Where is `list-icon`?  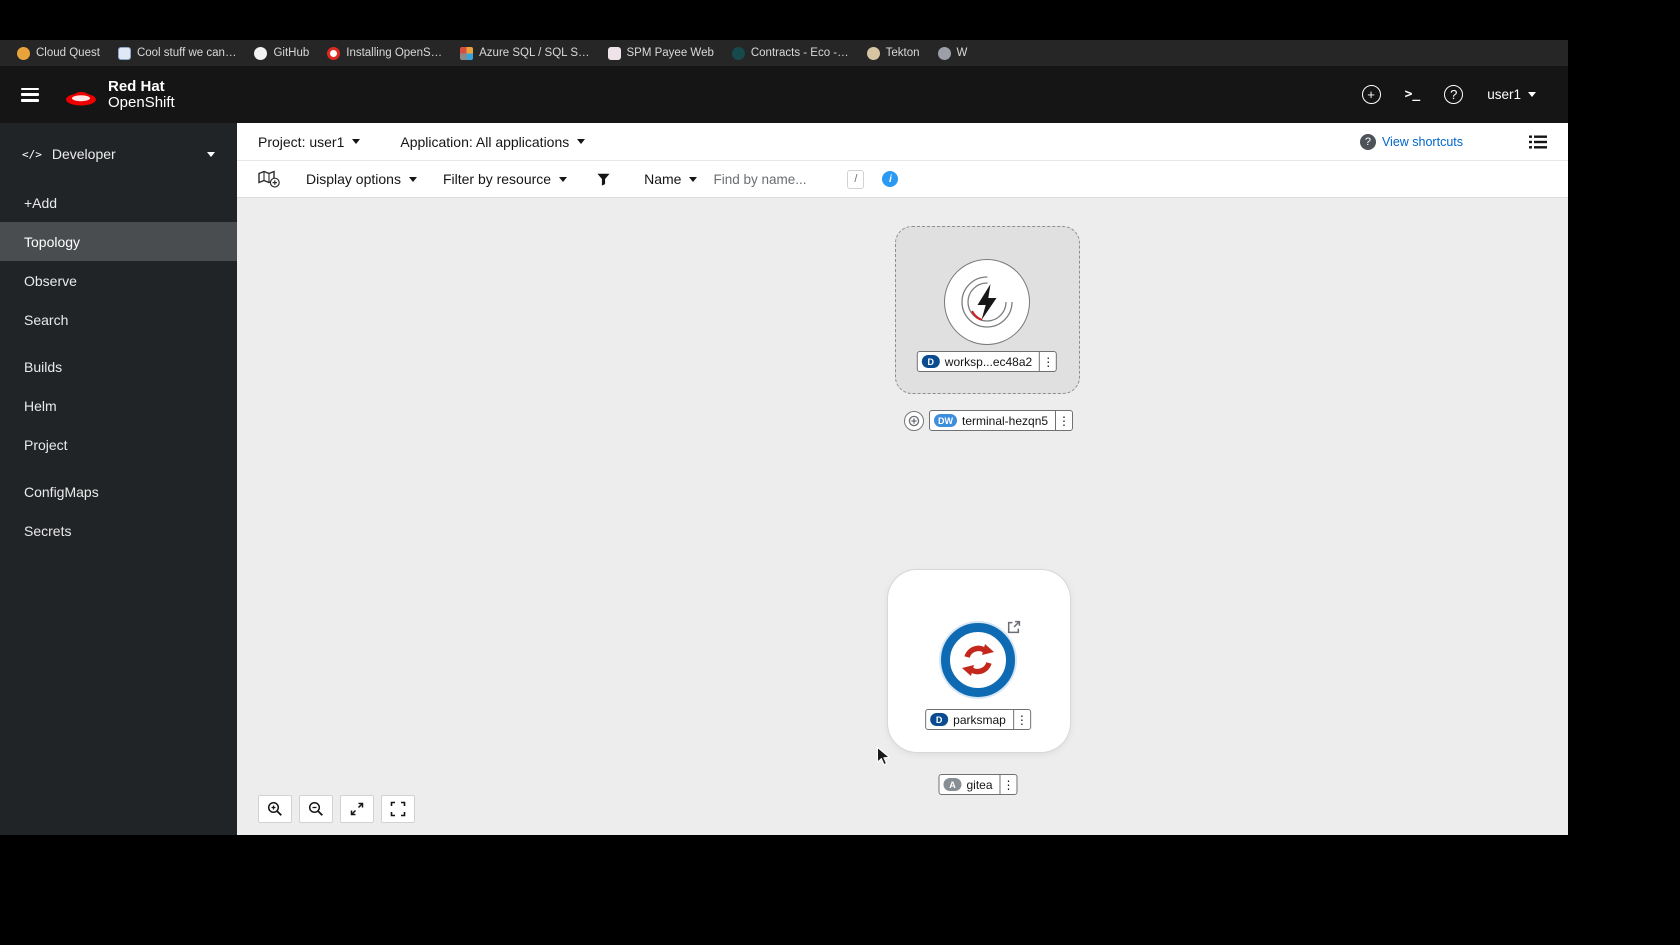 list-icon is located at coordinates (1538, 141).